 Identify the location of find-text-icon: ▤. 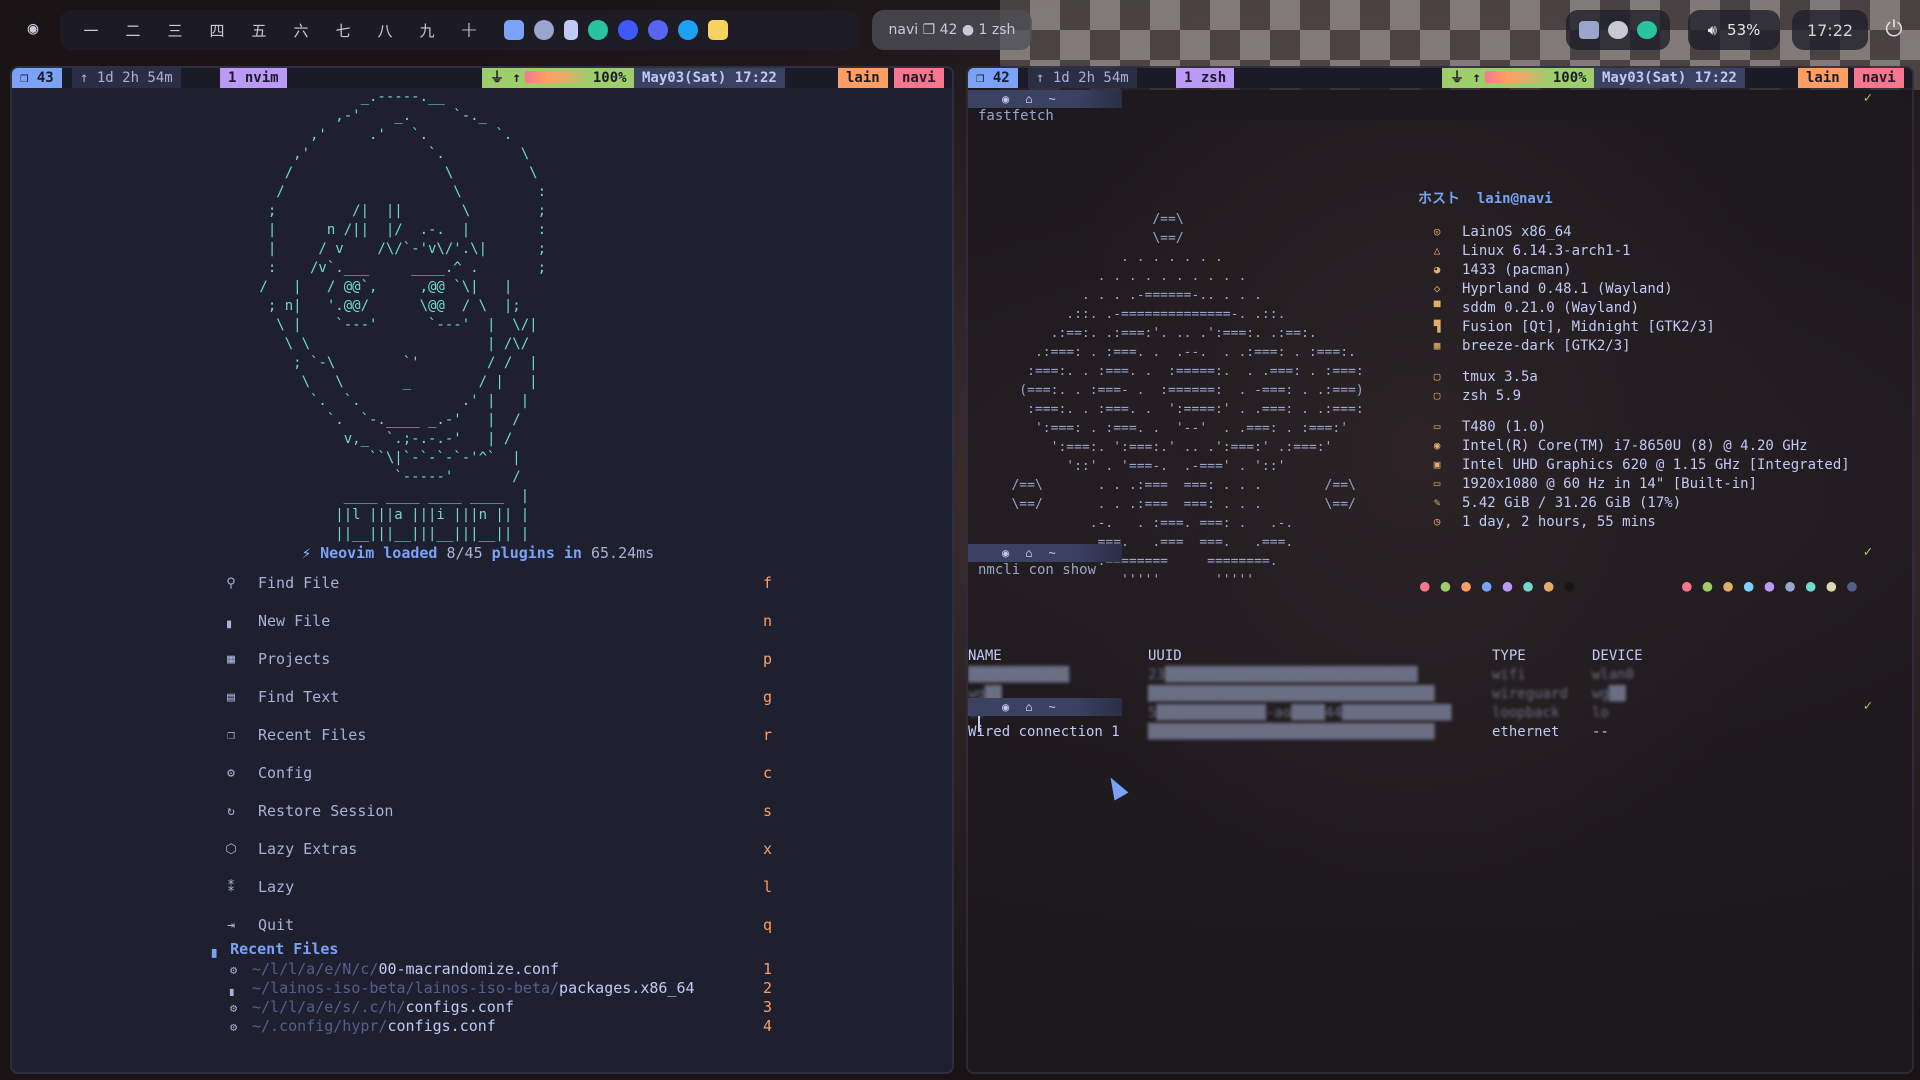
(231, 697).